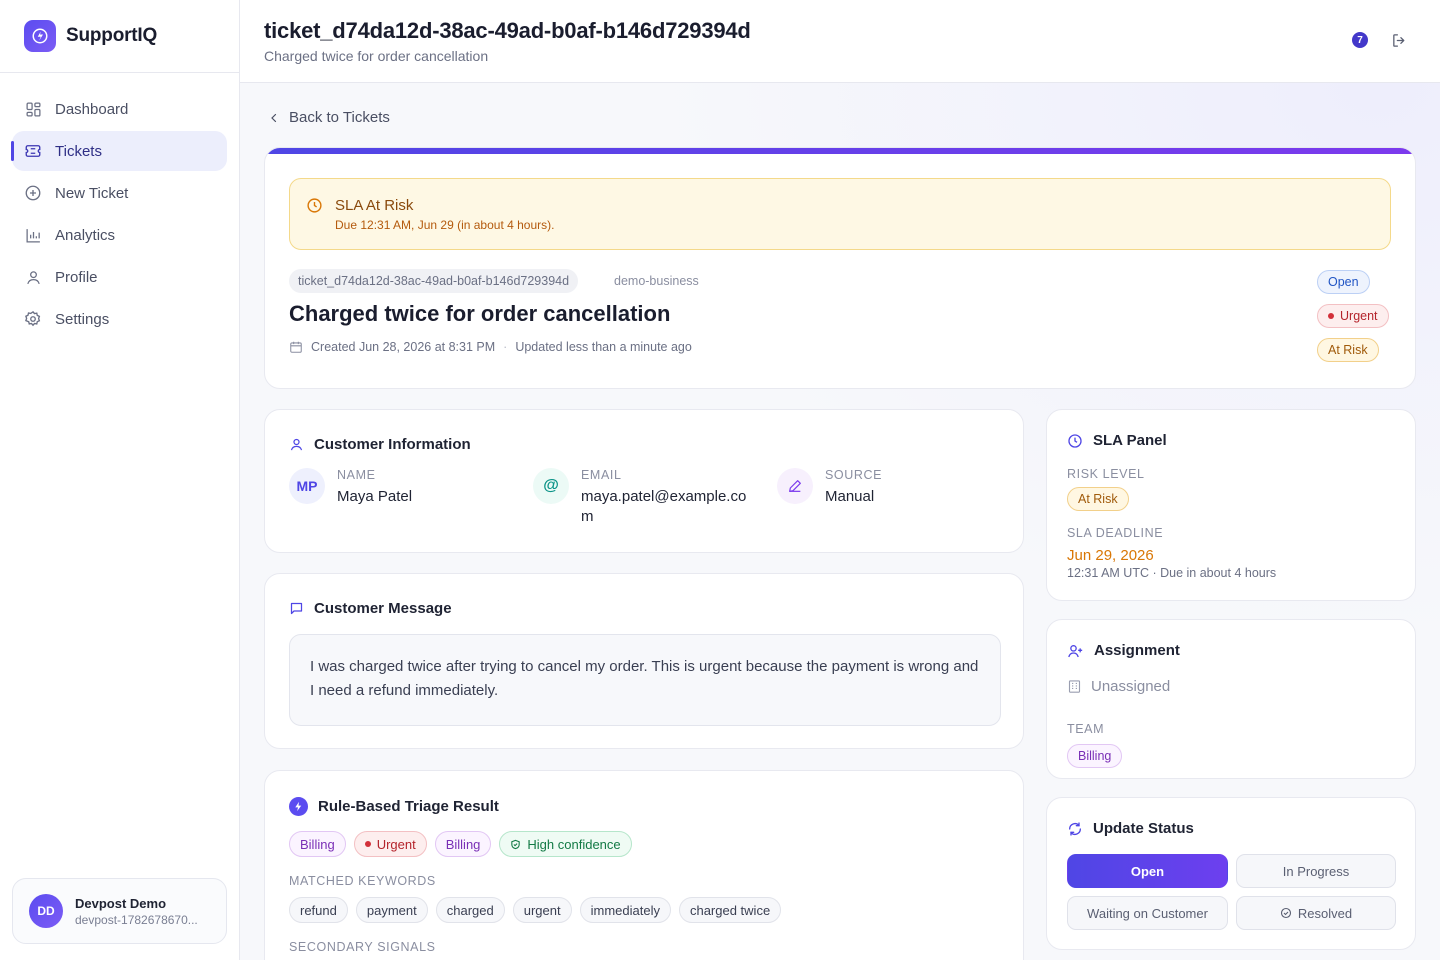  I want to click on secondary-signals-label: Secondary Signals, so click(362, 947).